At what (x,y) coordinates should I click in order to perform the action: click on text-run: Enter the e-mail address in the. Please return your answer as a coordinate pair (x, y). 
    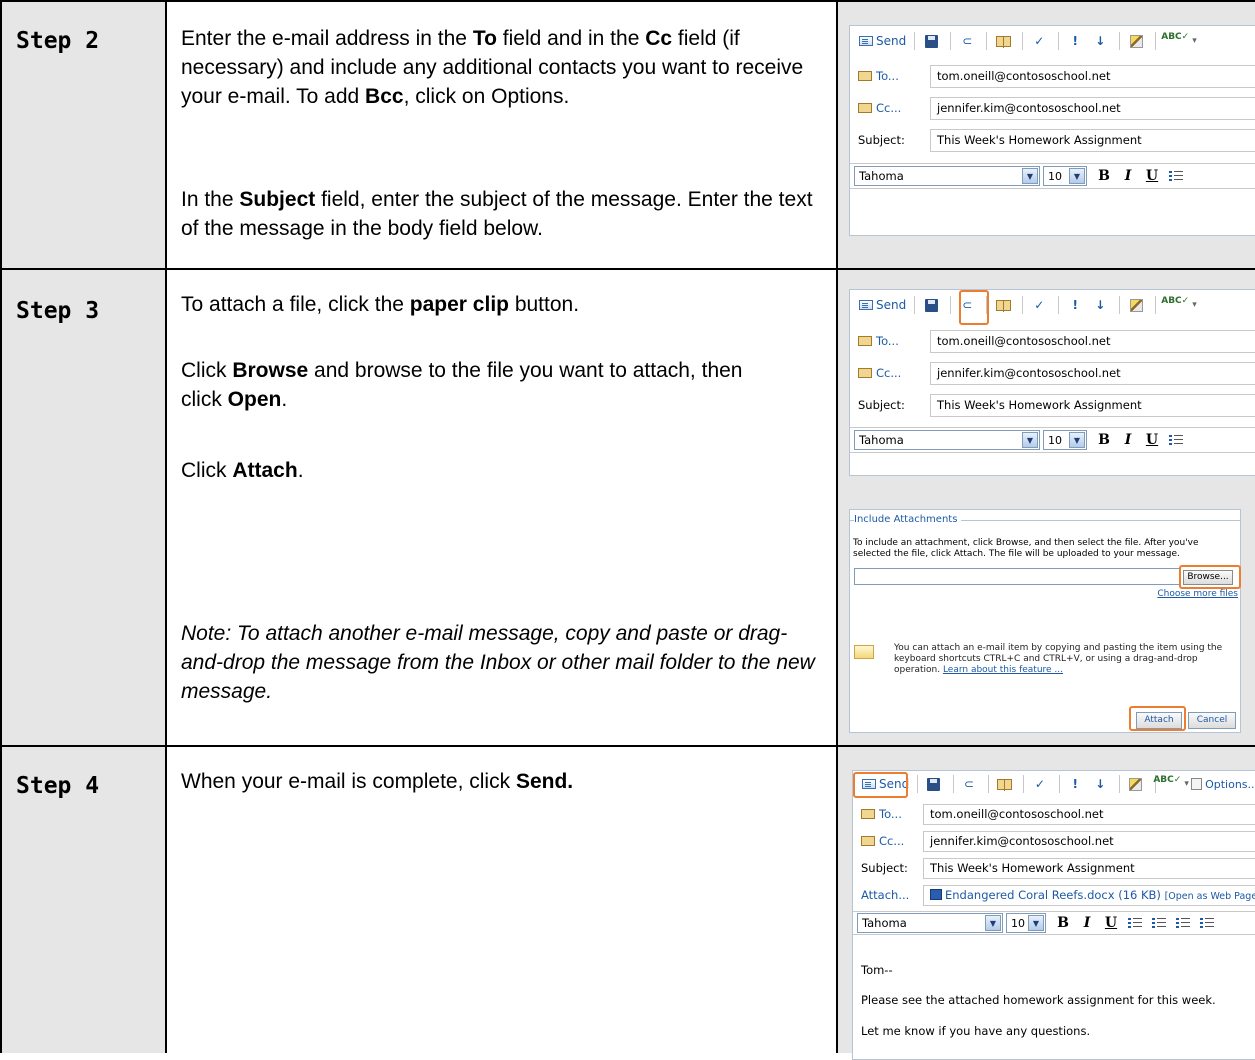
    Looking at the image, I should click on (327, 38).